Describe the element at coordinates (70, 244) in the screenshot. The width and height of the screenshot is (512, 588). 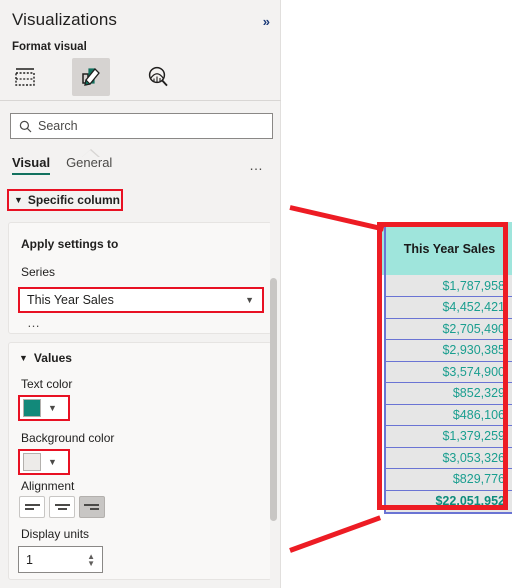
I see `apply-settings-title: Apply settings to` at that location.